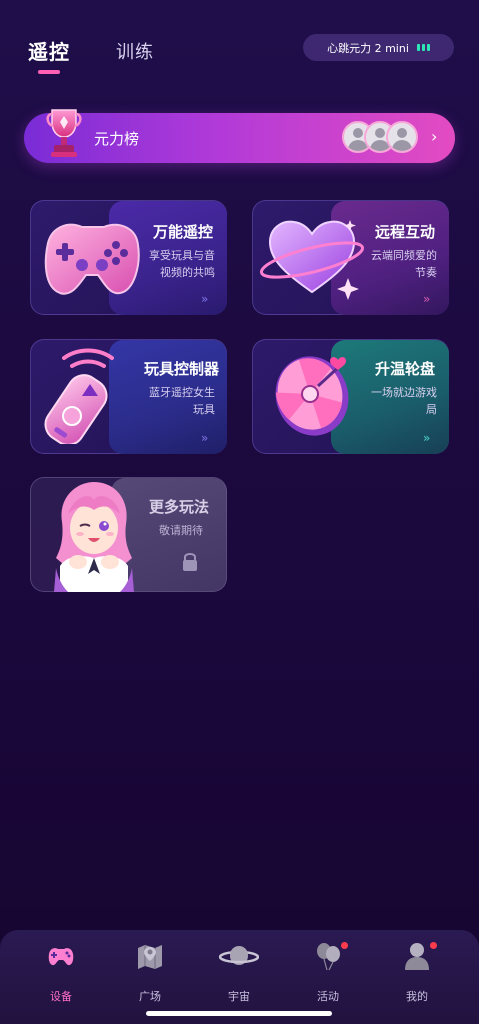 This screenshot has height=1024, width=479. I want to click on nav-profile: 我的, so click(417, 972).